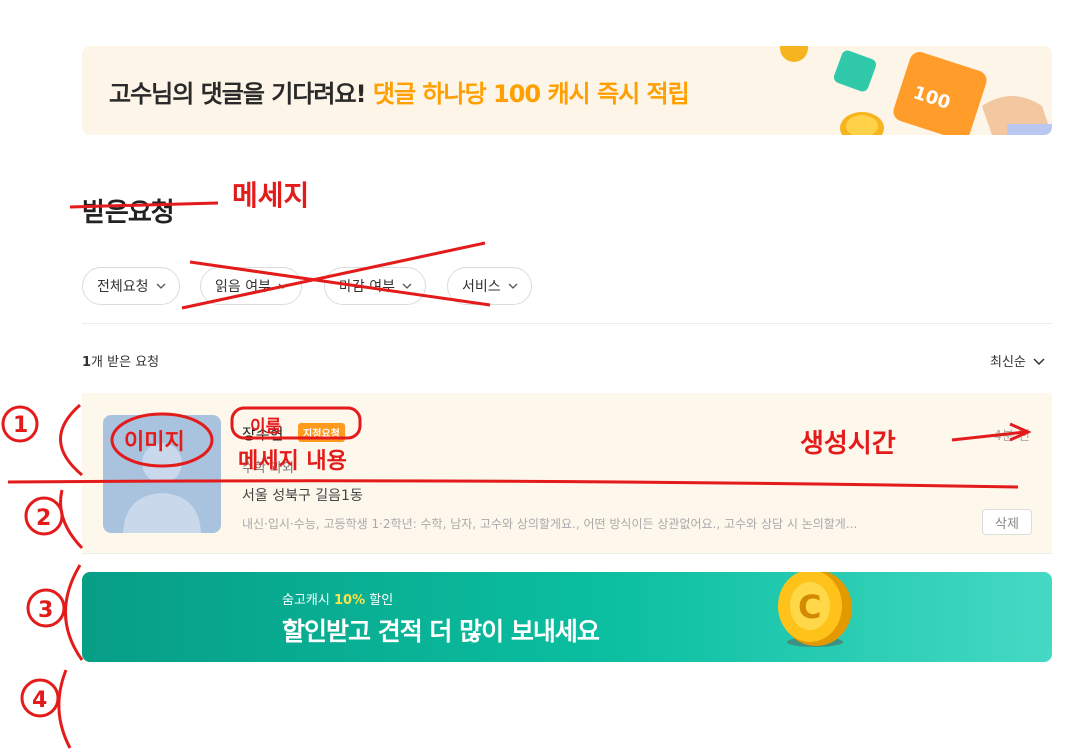 The height and width of the screenshot is (750, 1087). I want to click on promo-banner-text: 고수님의 댓글을 기다려요! 댓글 하나당 100 캐시 즉시 적립, so click(399, 91).